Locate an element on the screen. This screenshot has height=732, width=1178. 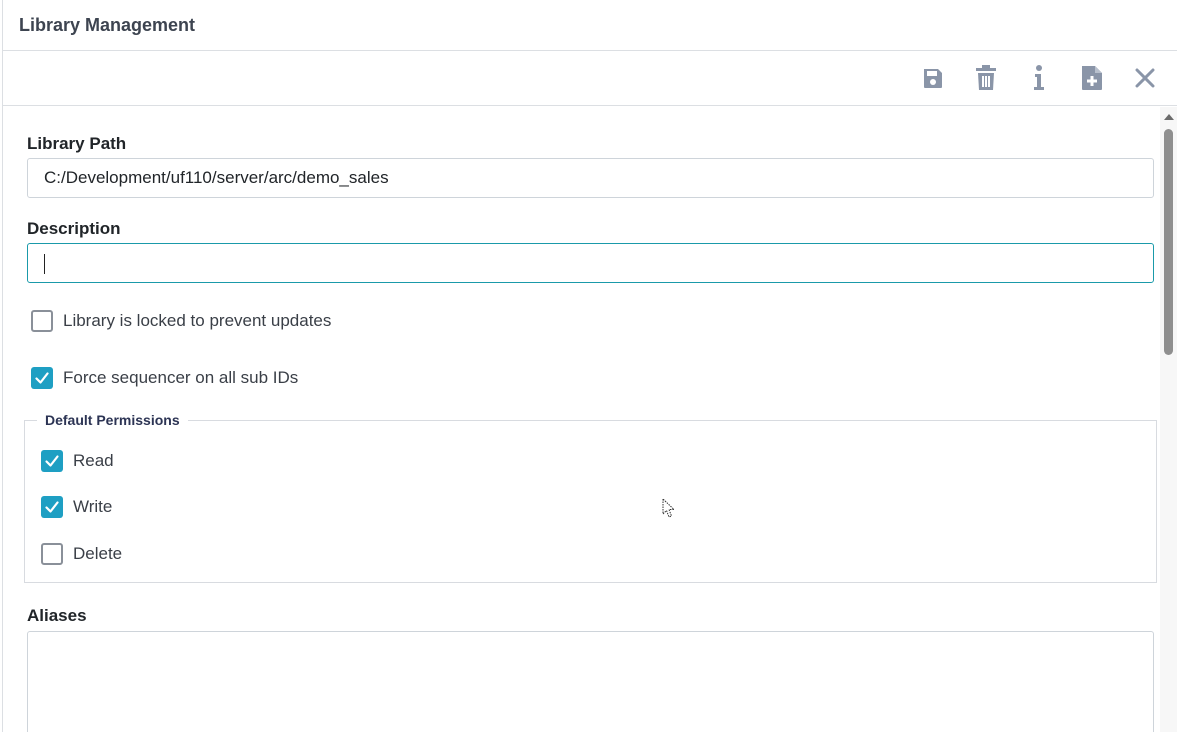
permission-write-checkbox is located at coordinates (52, 507).